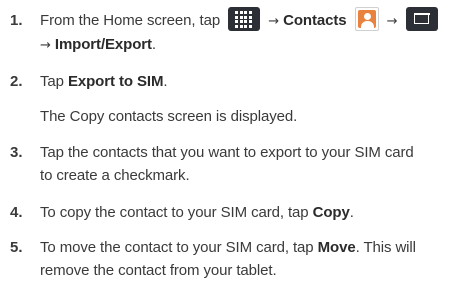 This screenshot has width=465, height=307. Describe the element at coordinates (331, 212) in the screenshot. I see `copy-label: Copy` at that location.